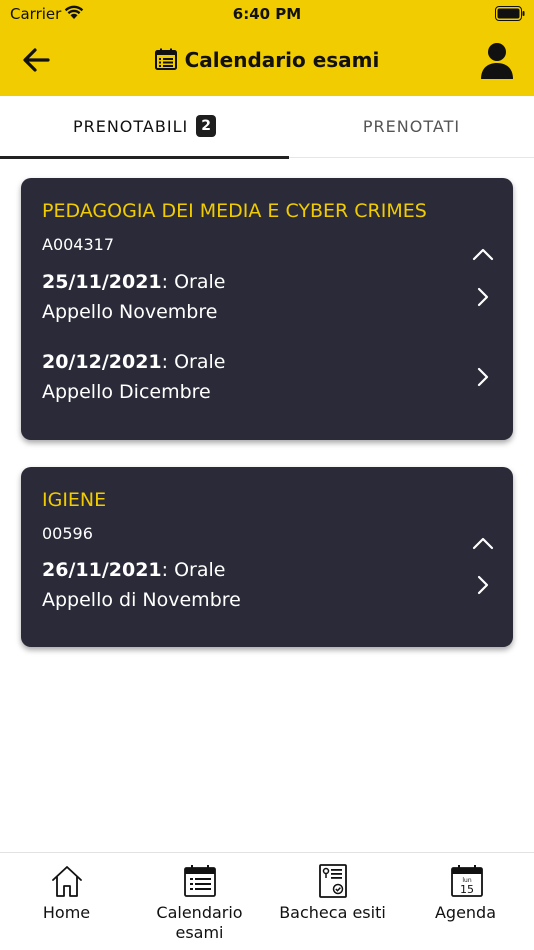 This screenshot has height=950, width=534. Describe the element at coordinates (66, 901) in the screenshot. I see `nav-home: Home` at that location.